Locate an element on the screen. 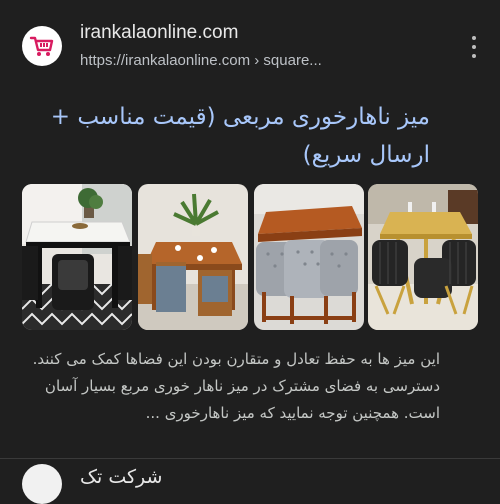 This screenshot has width=500, height=504. next-site-favicon-icon is located at coordinates (42, 484).